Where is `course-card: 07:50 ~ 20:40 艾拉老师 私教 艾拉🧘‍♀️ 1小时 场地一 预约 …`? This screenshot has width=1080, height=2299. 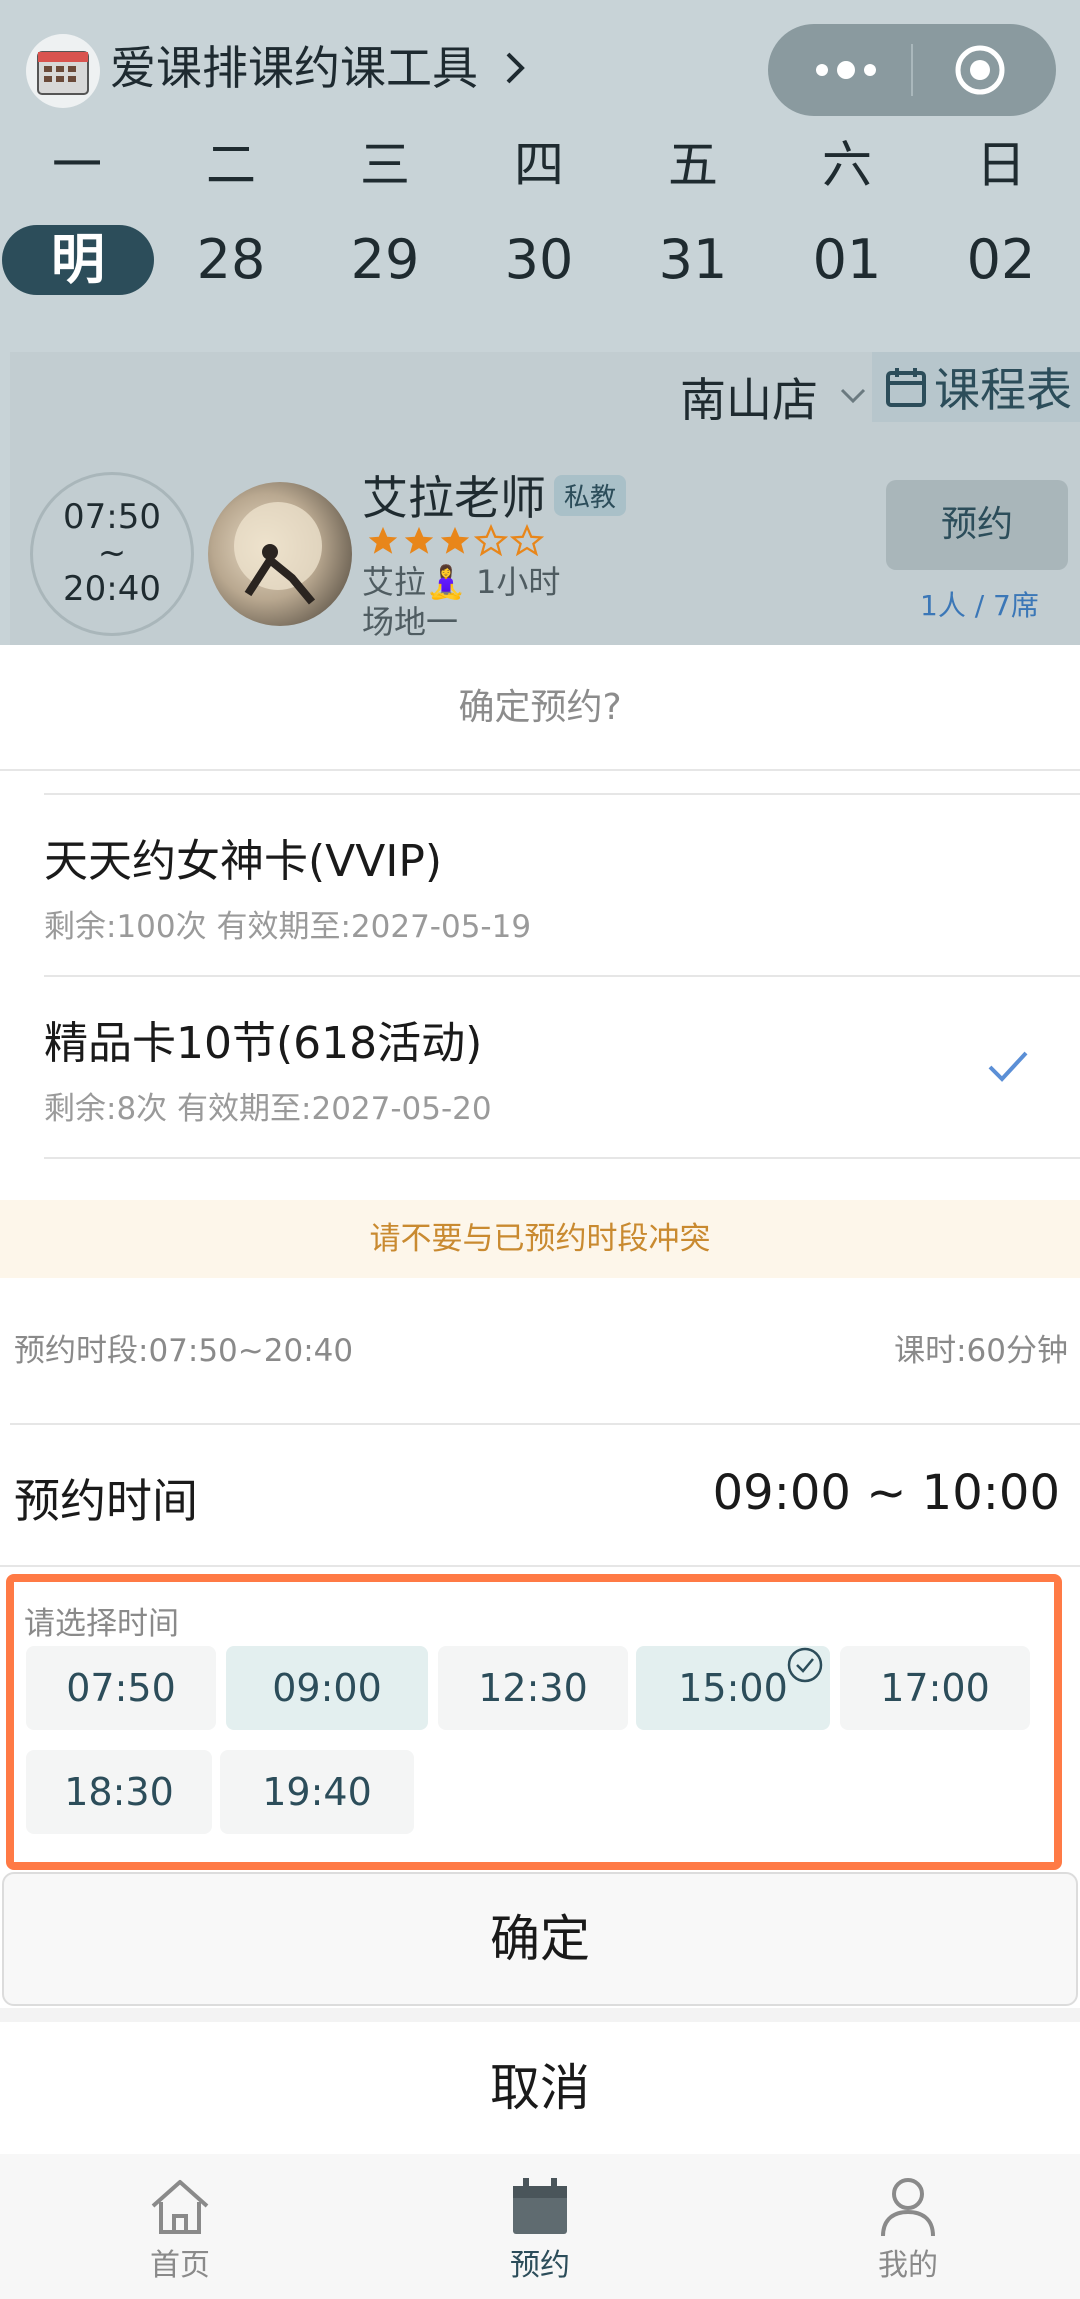 course-card: 07:50 ~ 20:40 艾拉老师 私教 艾拉🧘‍♀️ 1小时 场地一 预约 … is located at coordinates (545, 543).